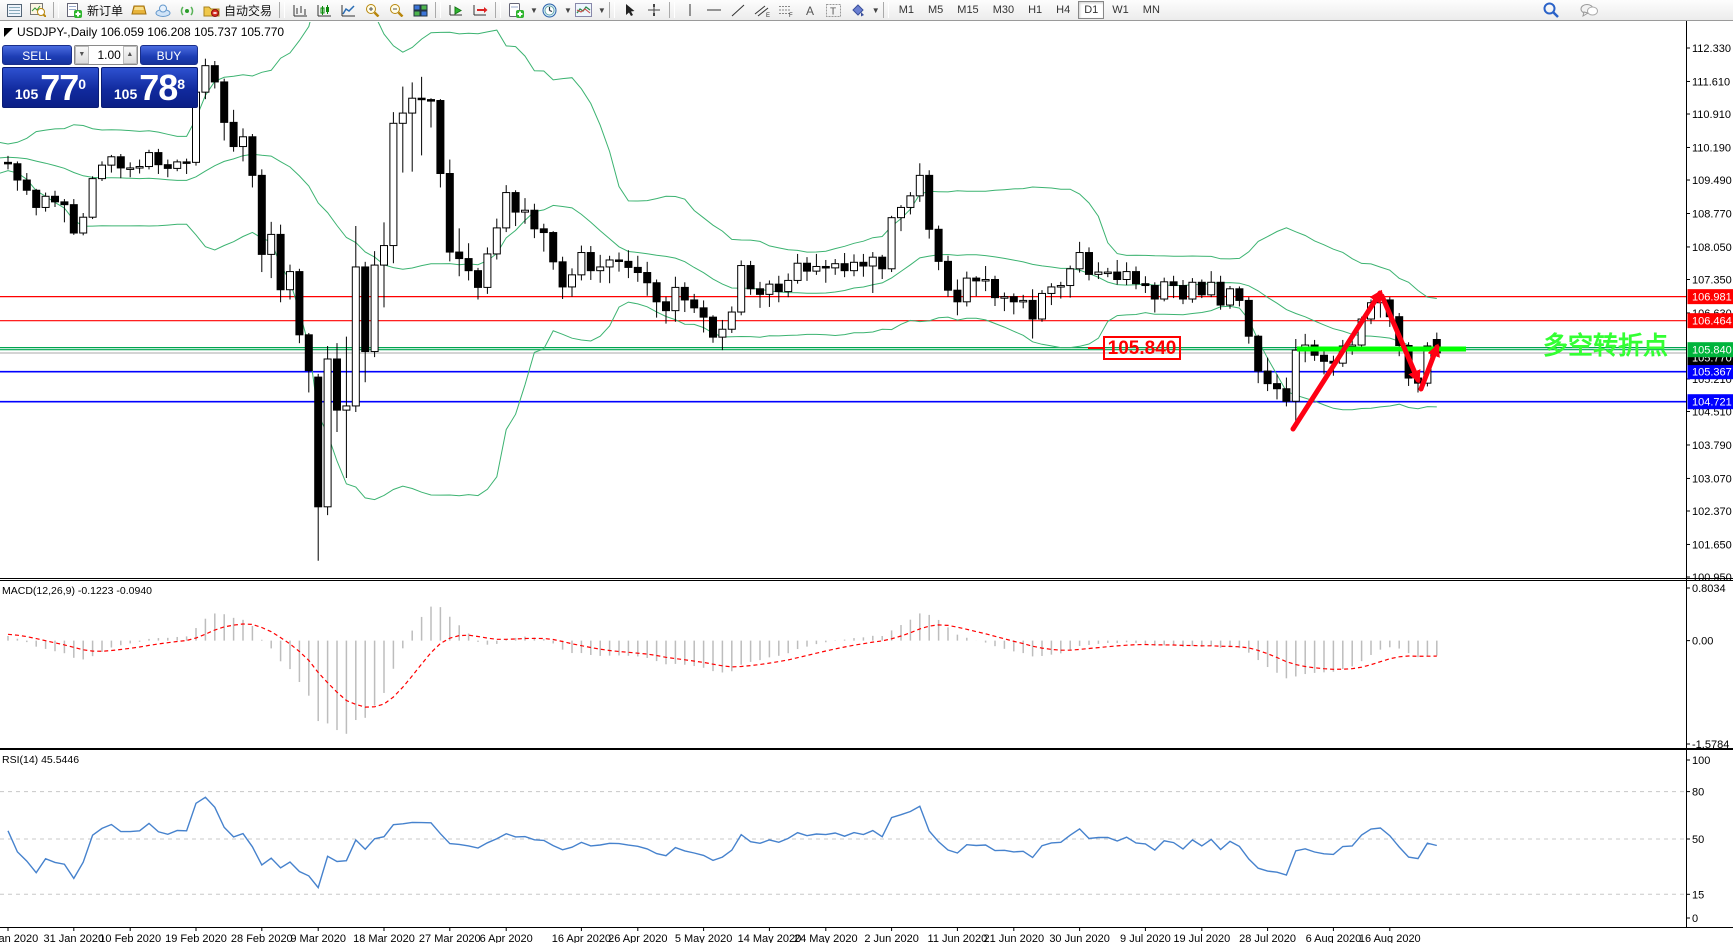 This screenshot has height=943, width=1733. I want to click on auto-scroll-icon, so click(456, 10).